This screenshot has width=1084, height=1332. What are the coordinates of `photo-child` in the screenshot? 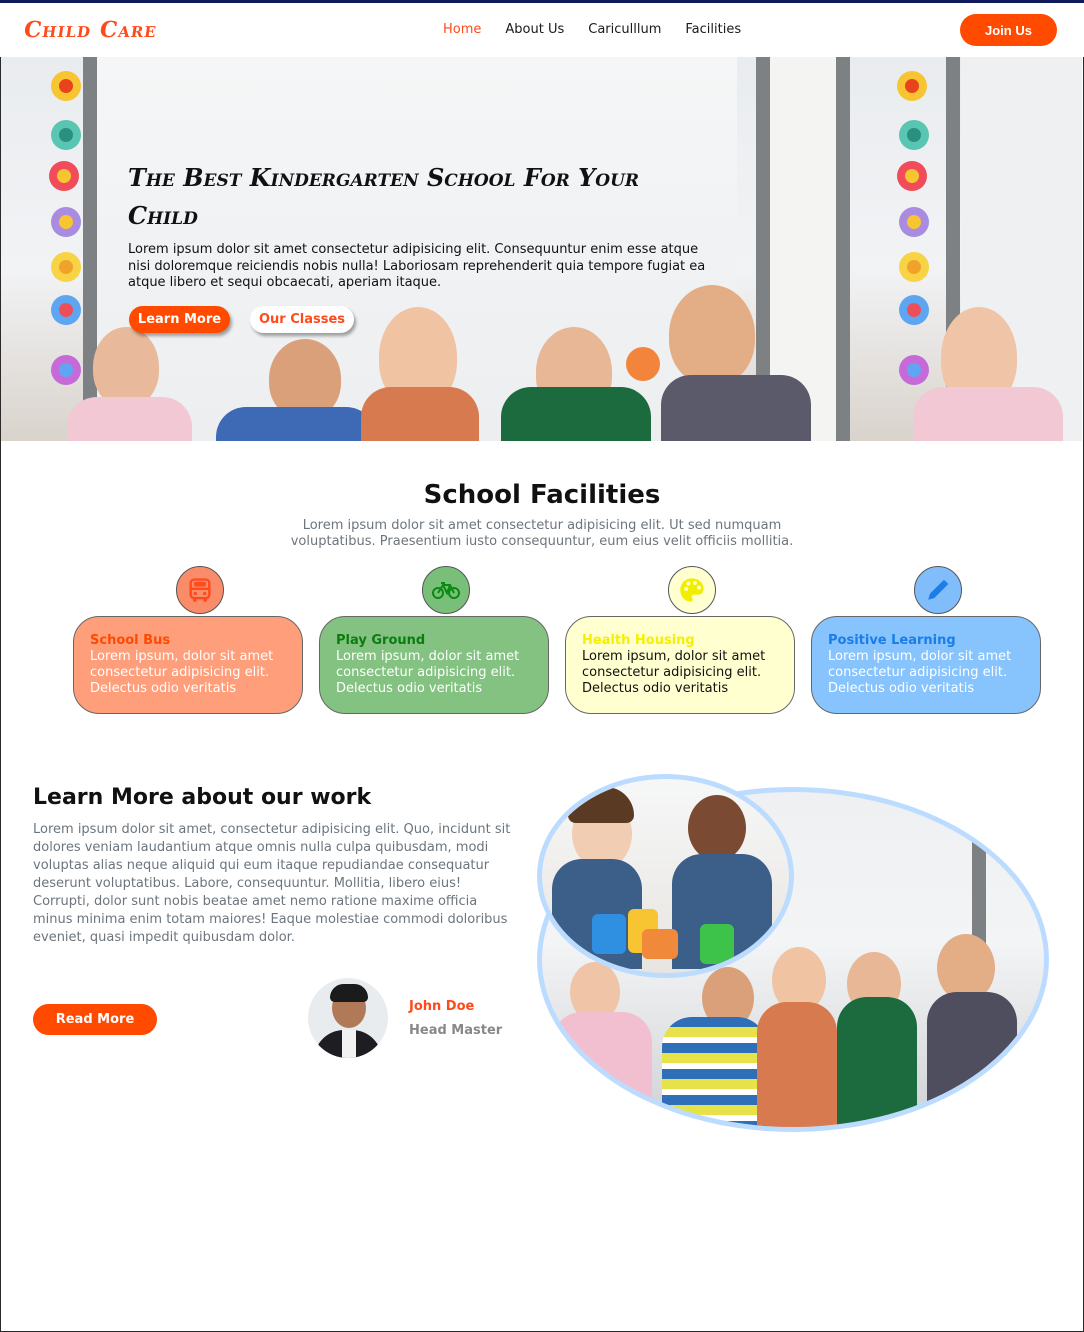 It's located at (717, 828).